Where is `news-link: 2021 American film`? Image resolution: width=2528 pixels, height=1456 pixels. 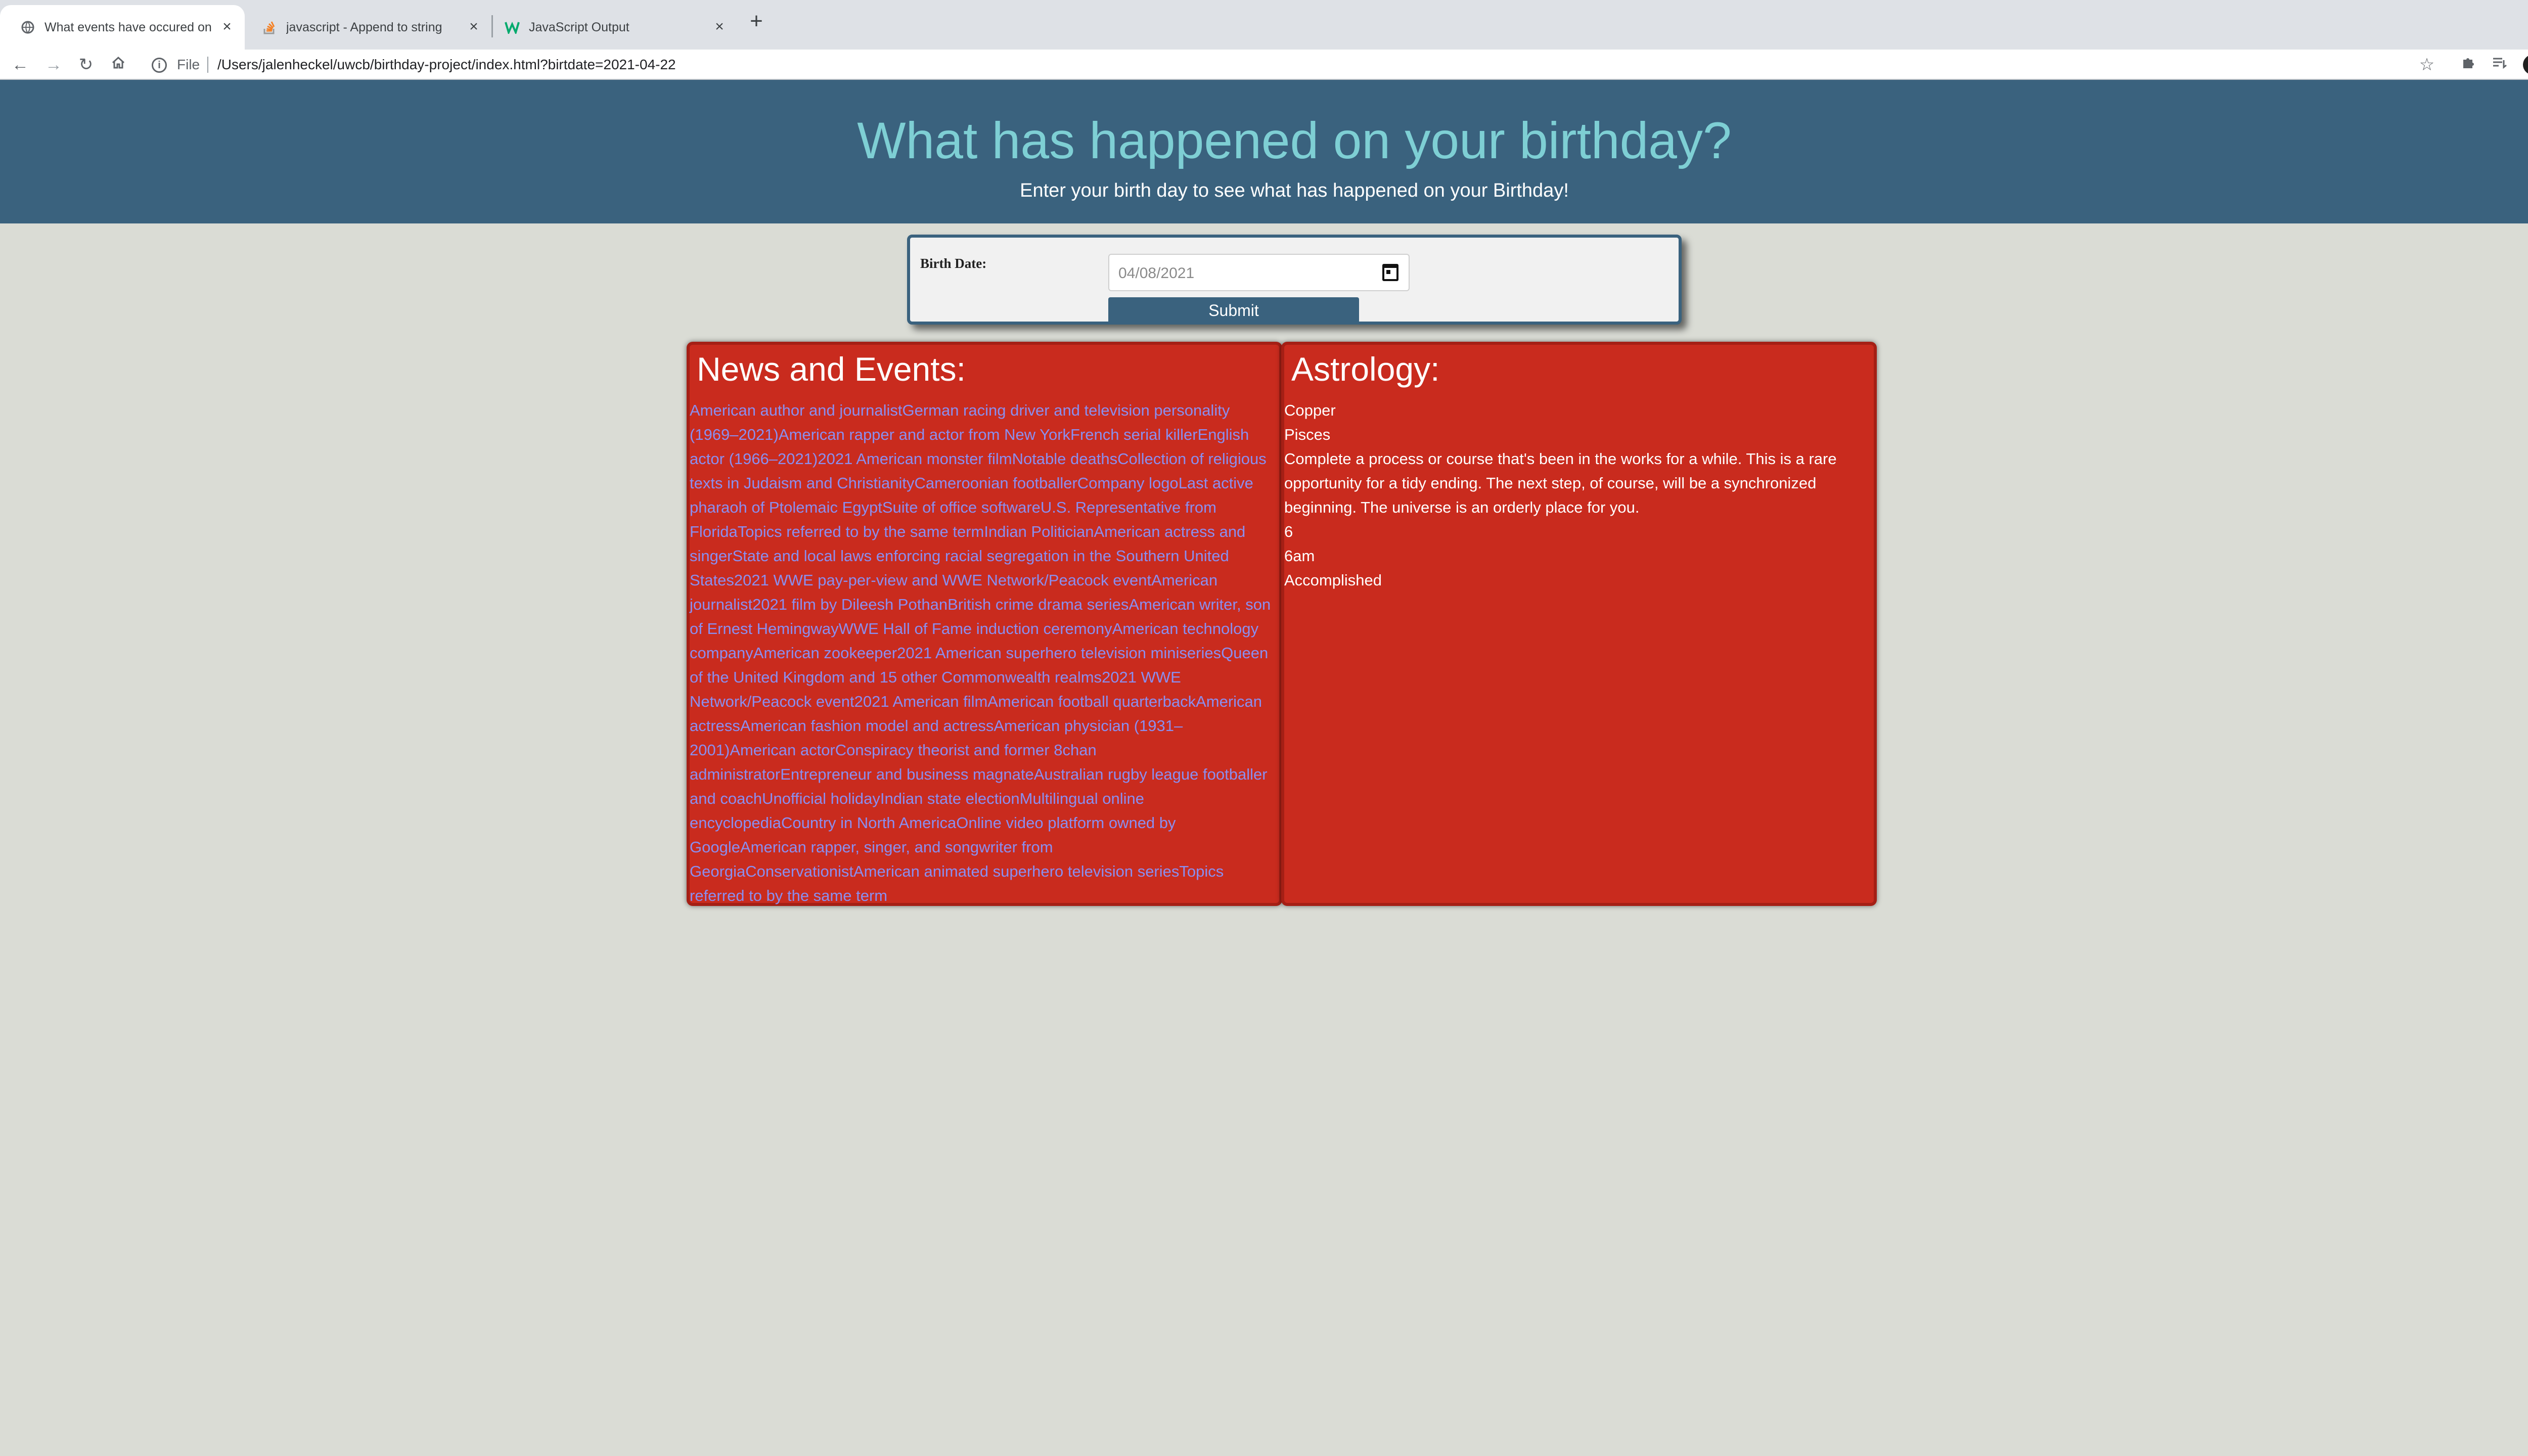 news-link: 2021 American film is located at coordinates (921, 701).